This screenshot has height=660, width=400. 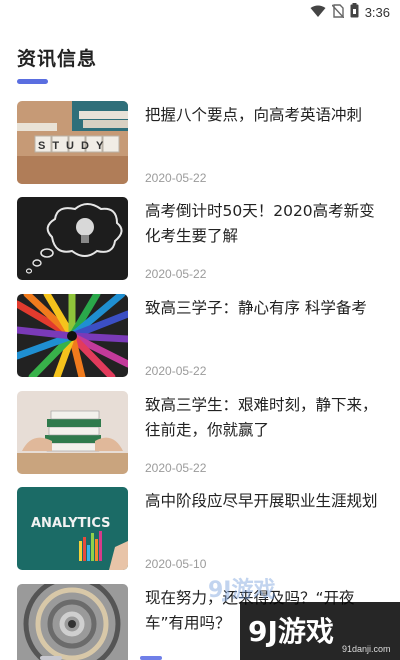 I want to click on news-title: 把握八个要点，向高考英语冲刺, so click(x=254, y=115).